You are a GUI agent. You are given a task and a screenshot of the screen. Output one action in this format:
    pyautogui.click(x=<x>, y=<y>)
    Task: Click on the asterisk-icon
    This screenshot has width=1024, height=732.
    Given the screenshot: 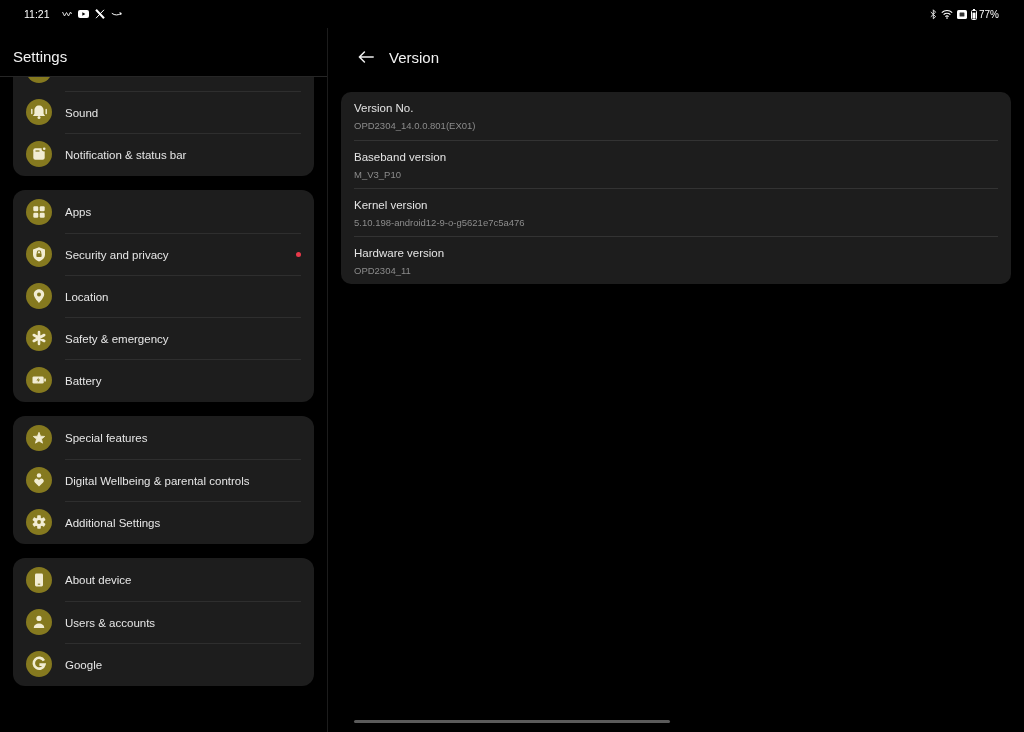 What is the action you would take?
    pyautogui.click(x=39, y=338)
    